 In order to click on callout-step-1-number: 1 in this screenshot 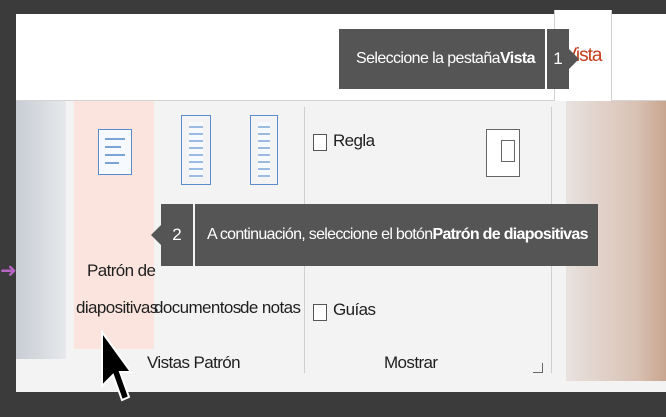, I will do `click(563, 59)`.